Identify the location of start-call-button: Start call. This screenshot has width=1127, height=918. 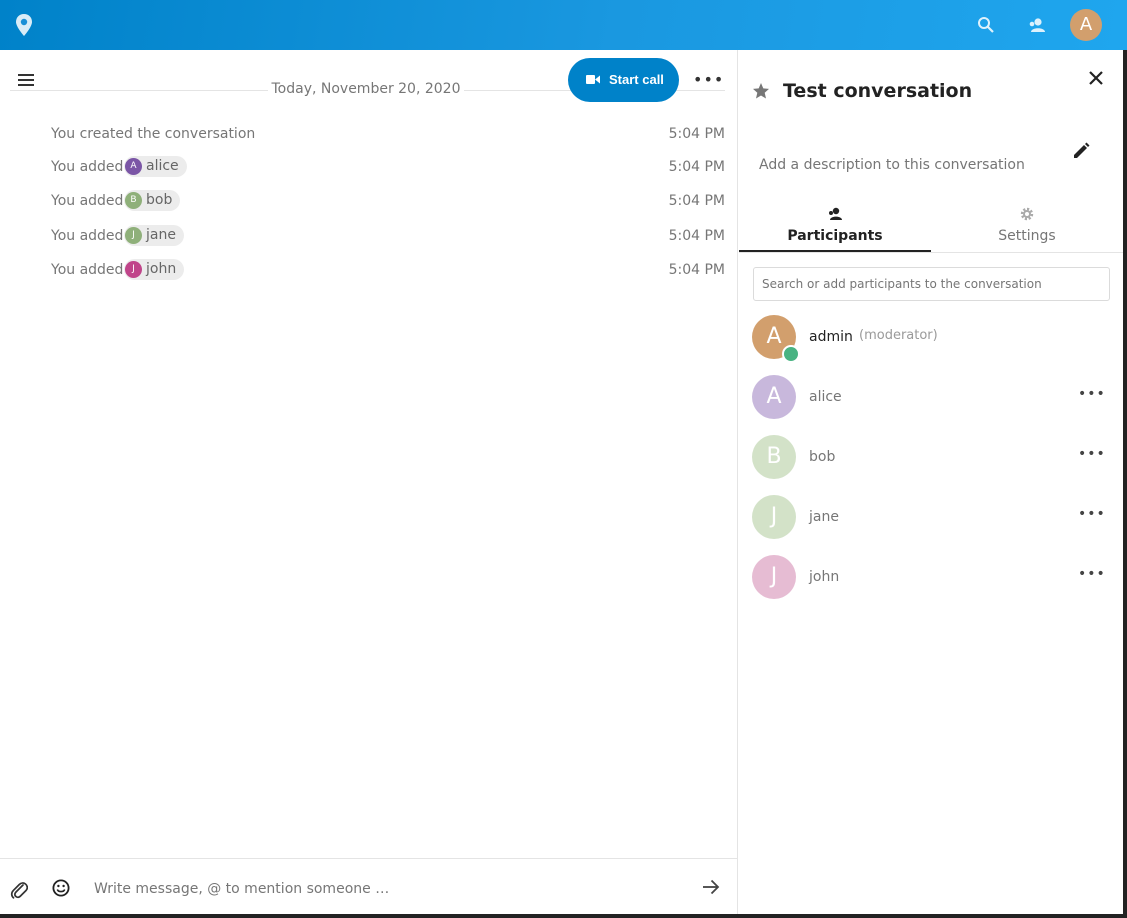
(623, 80).